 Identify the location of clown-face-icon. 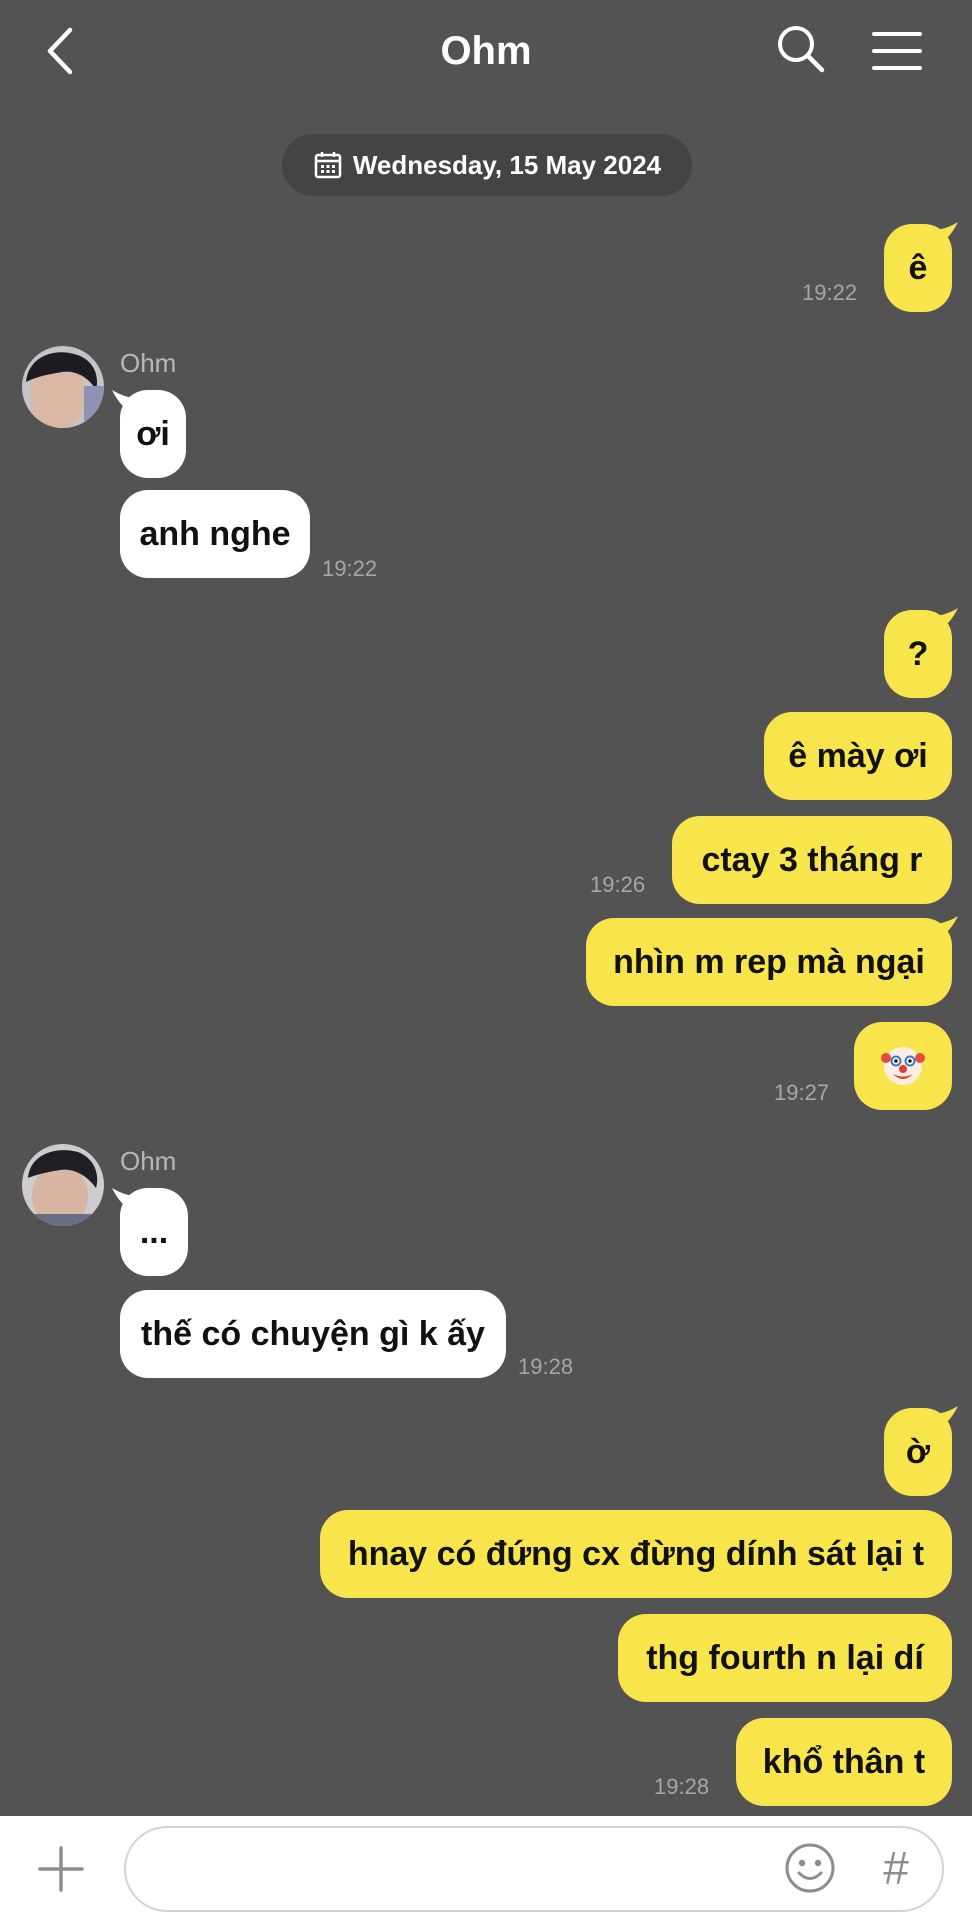
(903, 1066).